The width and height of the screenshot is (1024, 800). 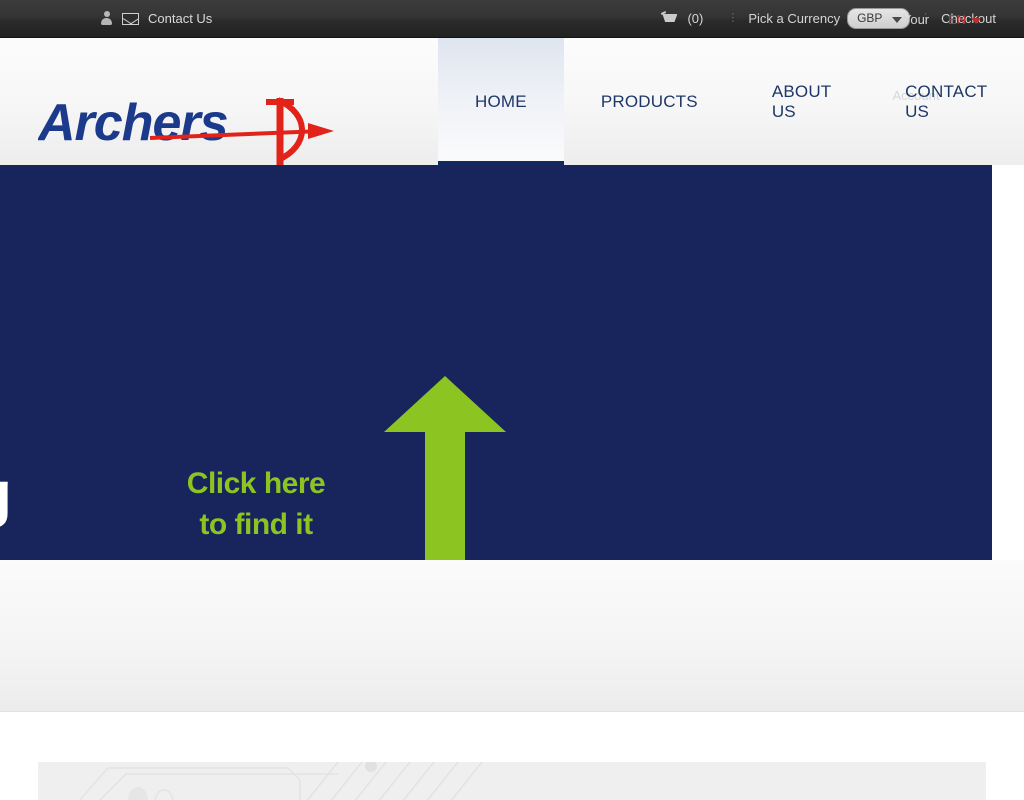 What do you see at coordinates (138, 793) in the screenshot?
I see `circuit-dot` at bounding box center [138, 793].